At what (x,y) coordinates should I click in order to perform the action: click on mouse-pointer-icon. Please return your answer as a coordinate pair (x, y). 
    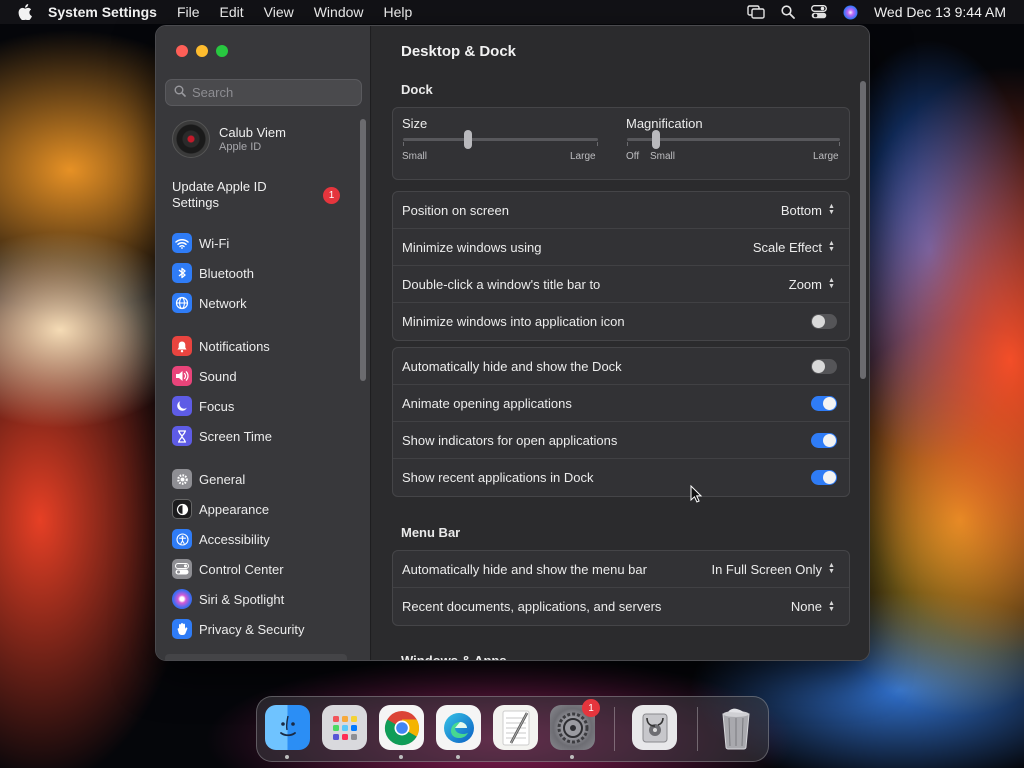
    Looking at the image, I should click on (696, 496).